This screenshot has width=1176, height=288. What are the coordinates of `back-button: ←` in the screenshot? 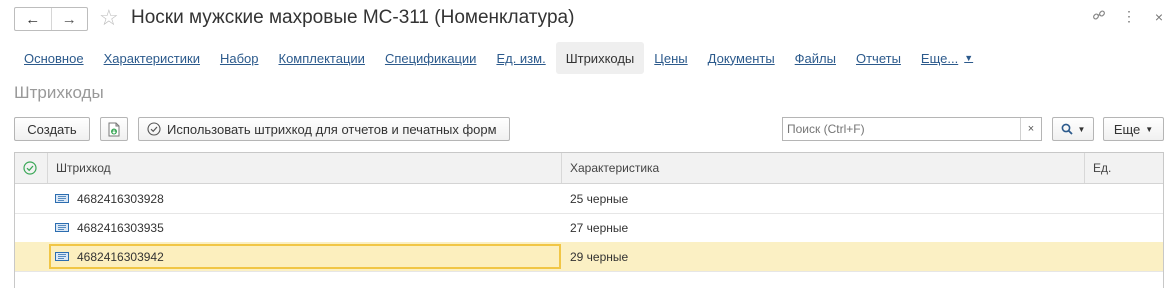 It's located at (33, 19).